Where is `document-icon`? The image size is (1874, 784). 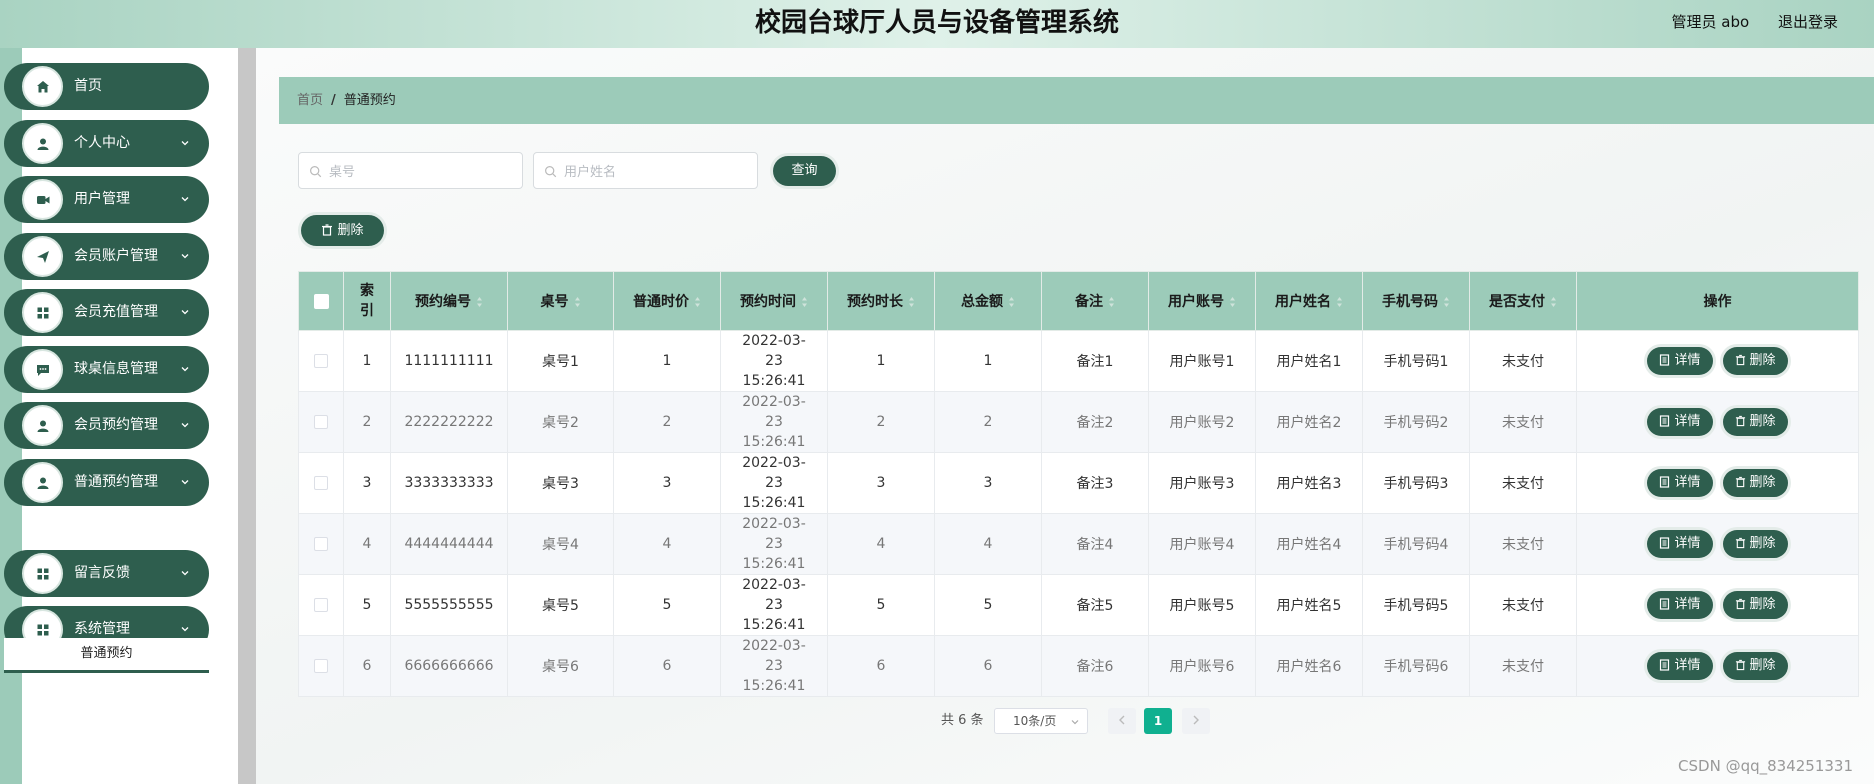 document-icon is located at coordinates (1665, 482).